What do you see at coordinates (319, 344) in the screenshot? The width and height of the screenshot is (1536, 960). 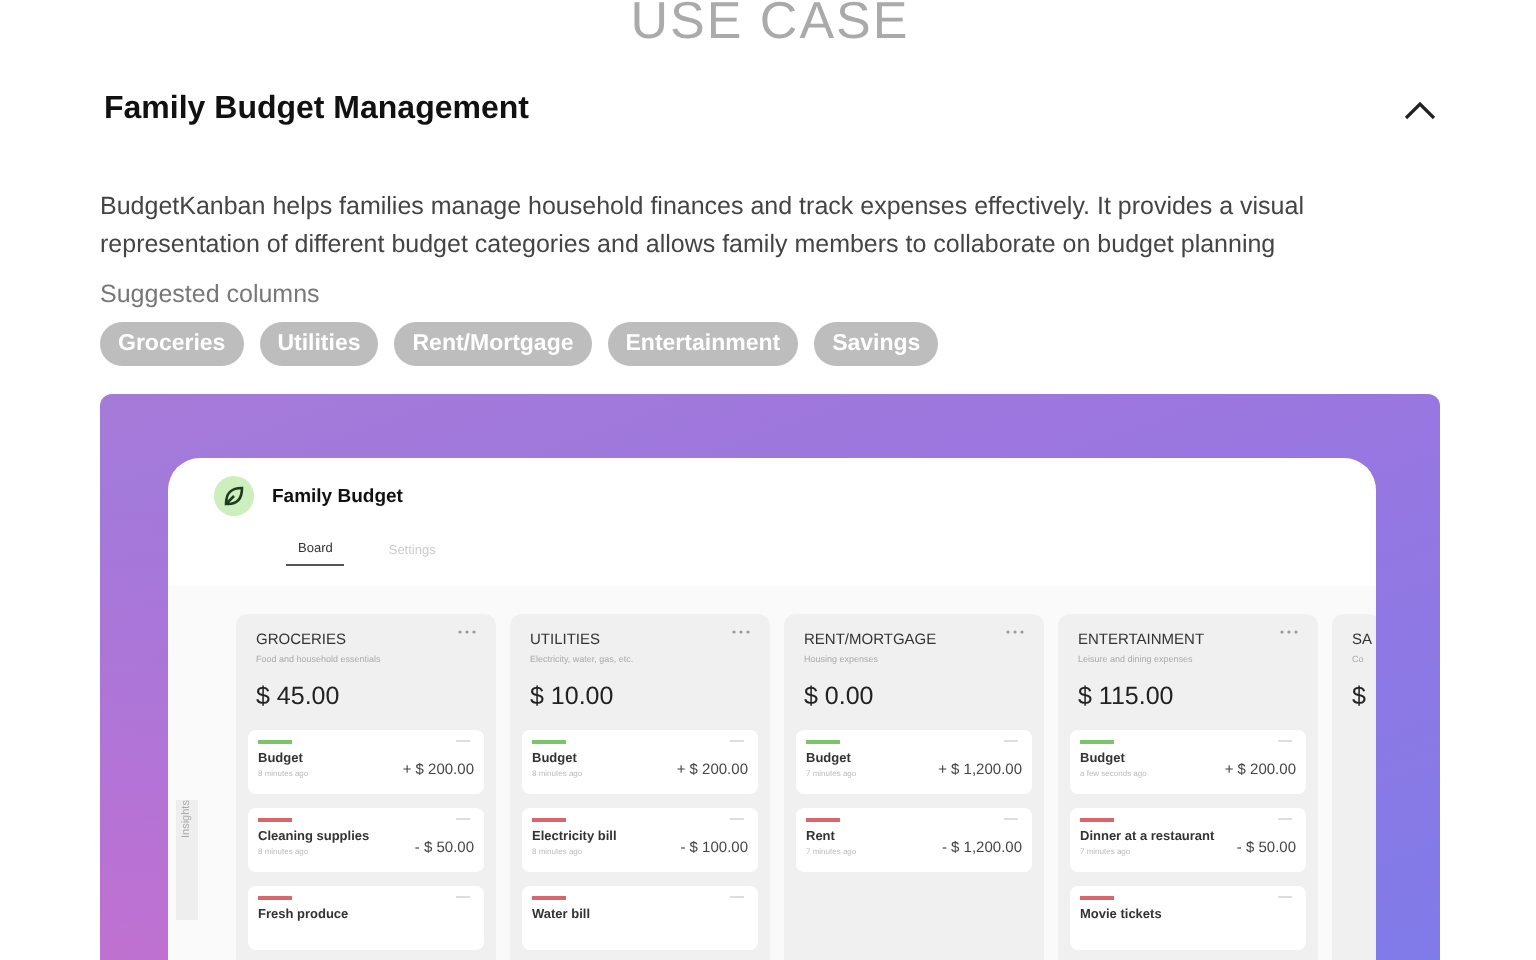 I see `column-tag: Utilities` at bounding box center [319, 344].